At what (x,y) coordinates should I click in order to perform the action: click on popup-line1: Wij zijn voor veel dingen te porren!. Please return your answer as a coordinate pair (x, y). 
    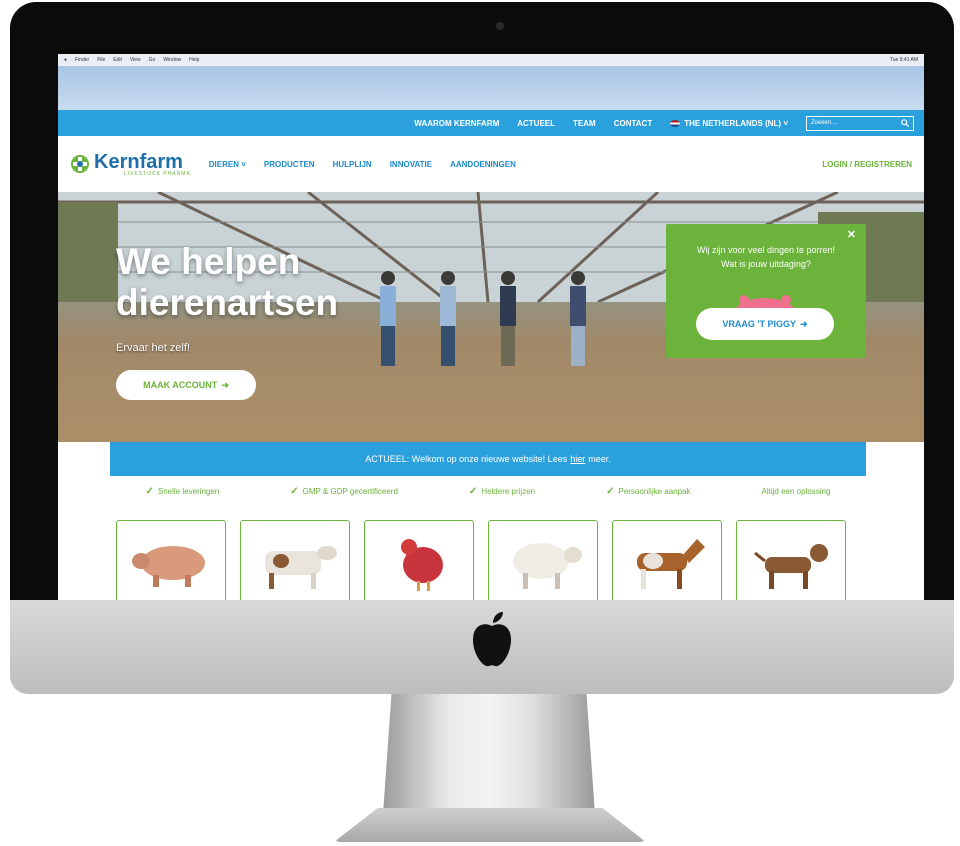
    Looking at the image, I should click on (766, 250).